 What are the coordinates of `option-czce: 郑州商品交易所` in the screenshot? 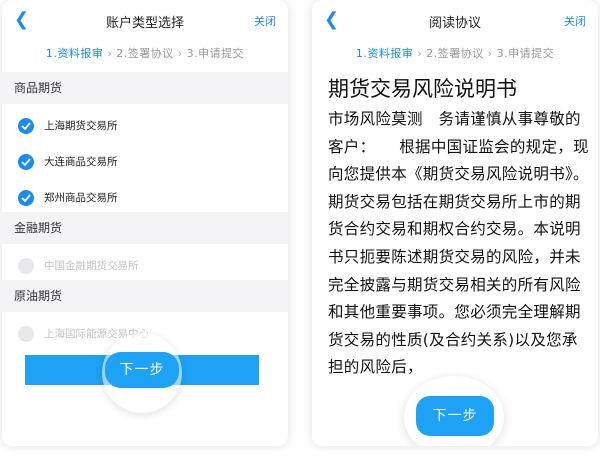 It's located at (145, 198).